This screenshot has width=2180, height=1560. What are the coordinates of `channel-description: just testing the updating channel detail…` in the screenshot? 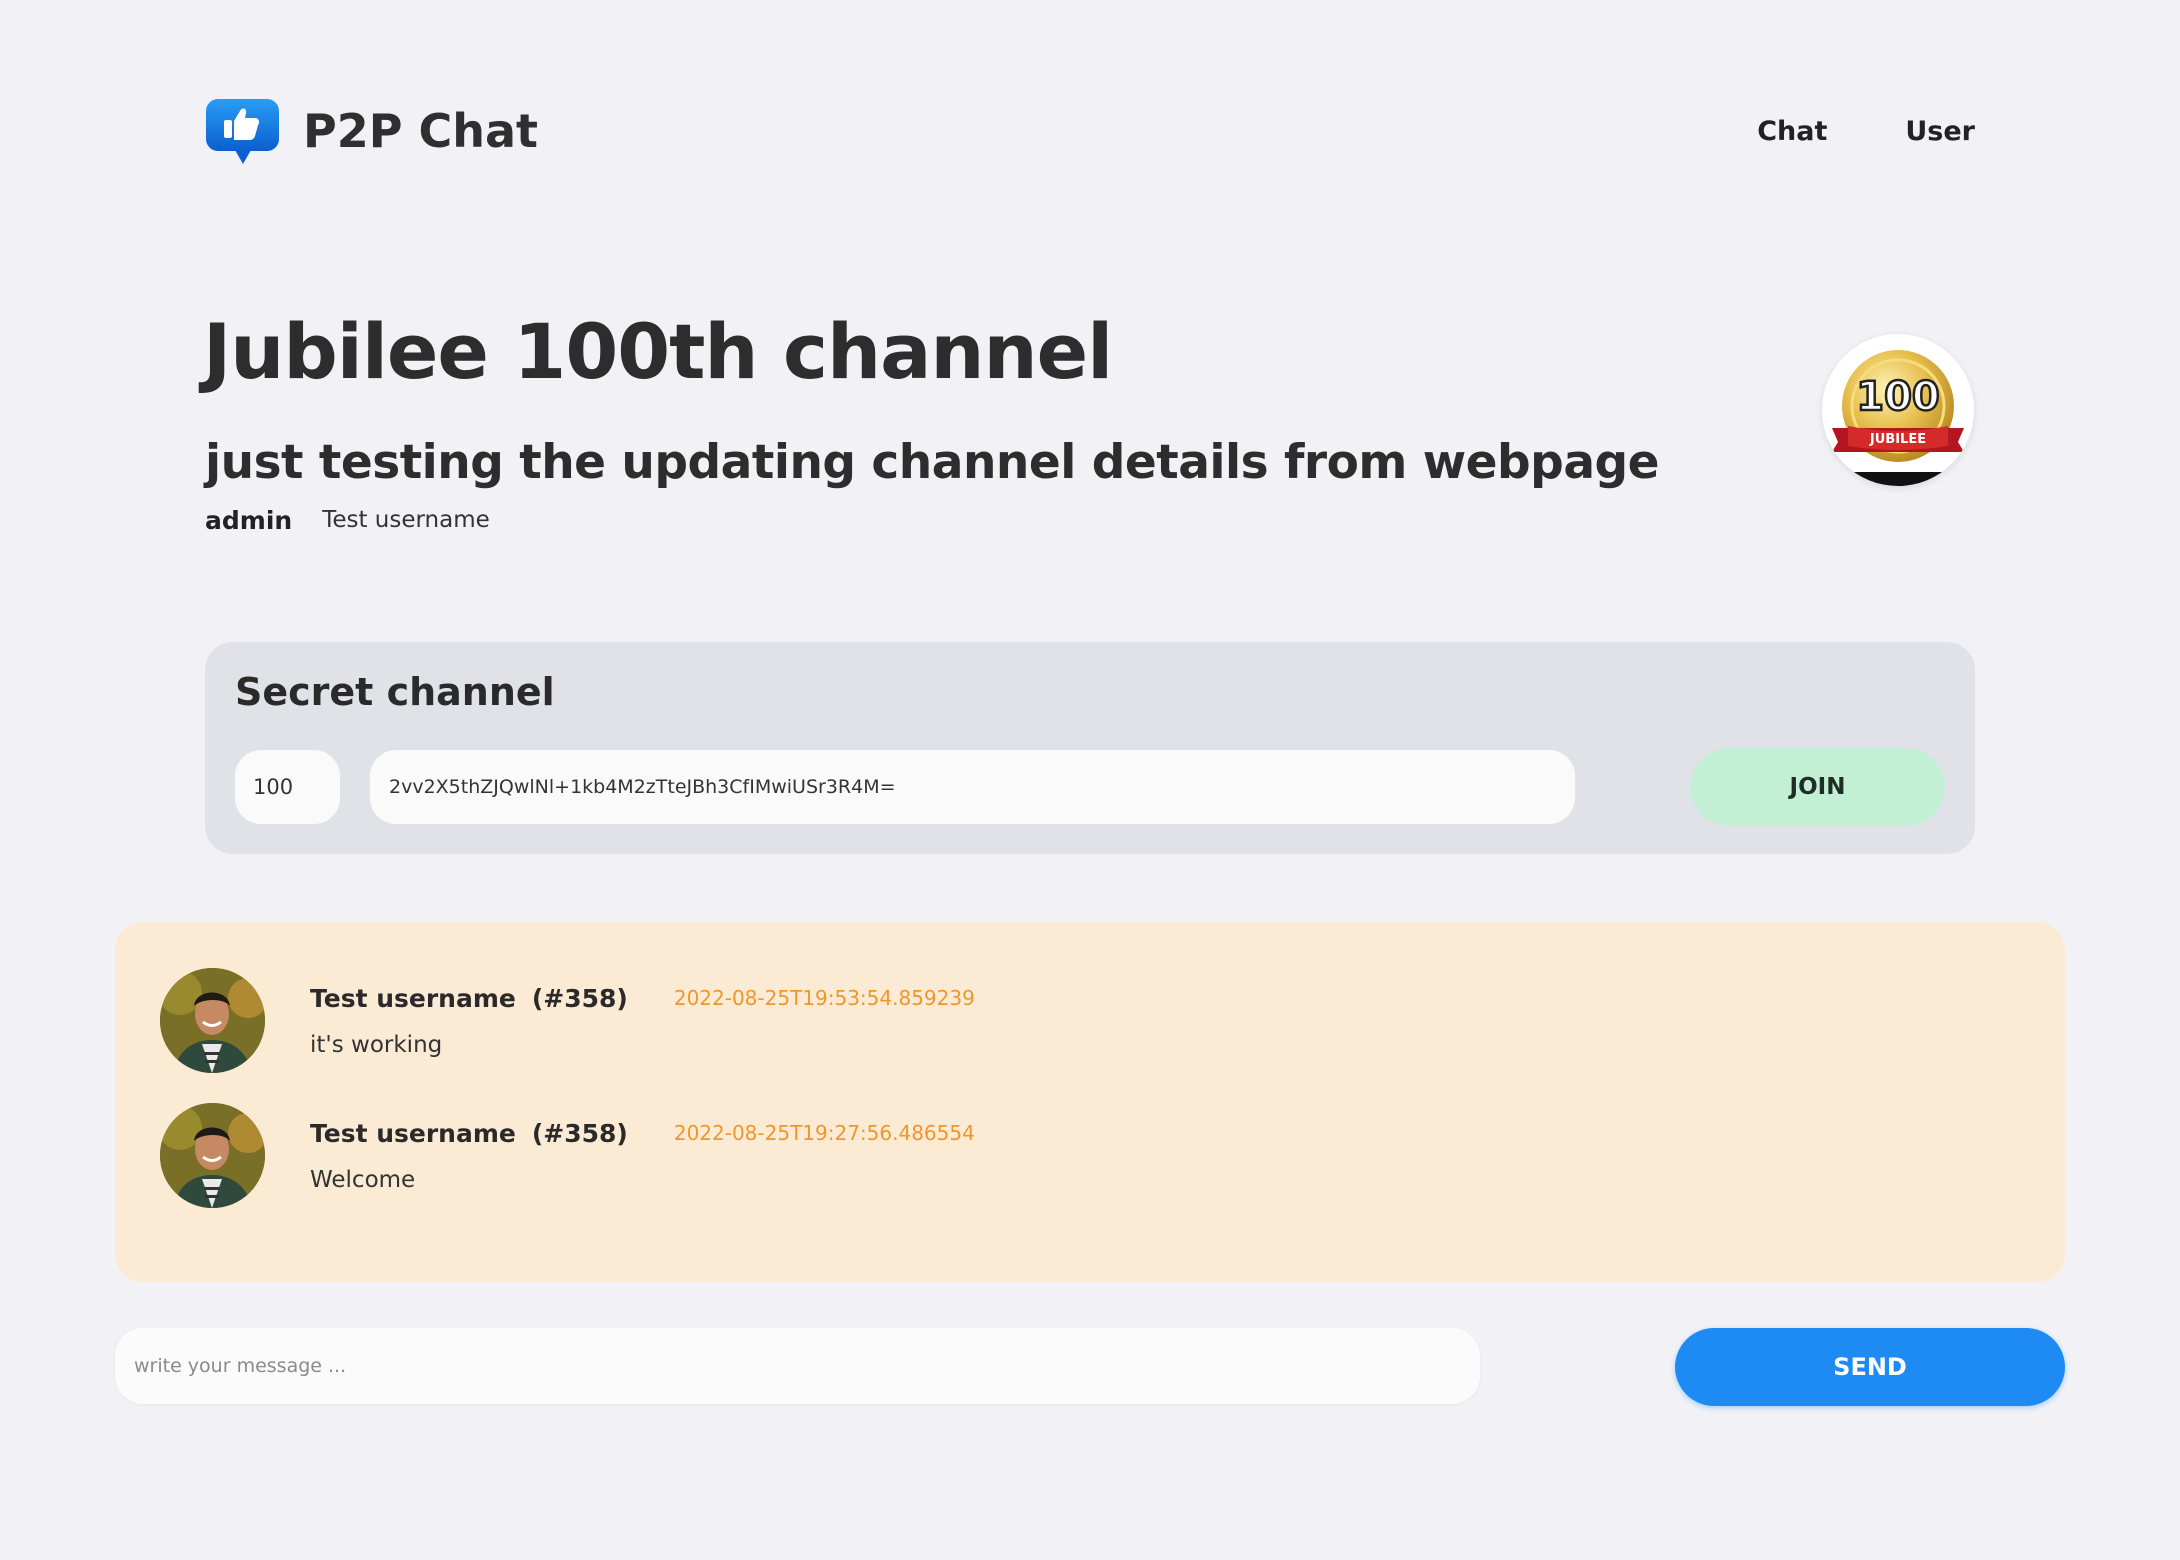 It's located at (932, 462).